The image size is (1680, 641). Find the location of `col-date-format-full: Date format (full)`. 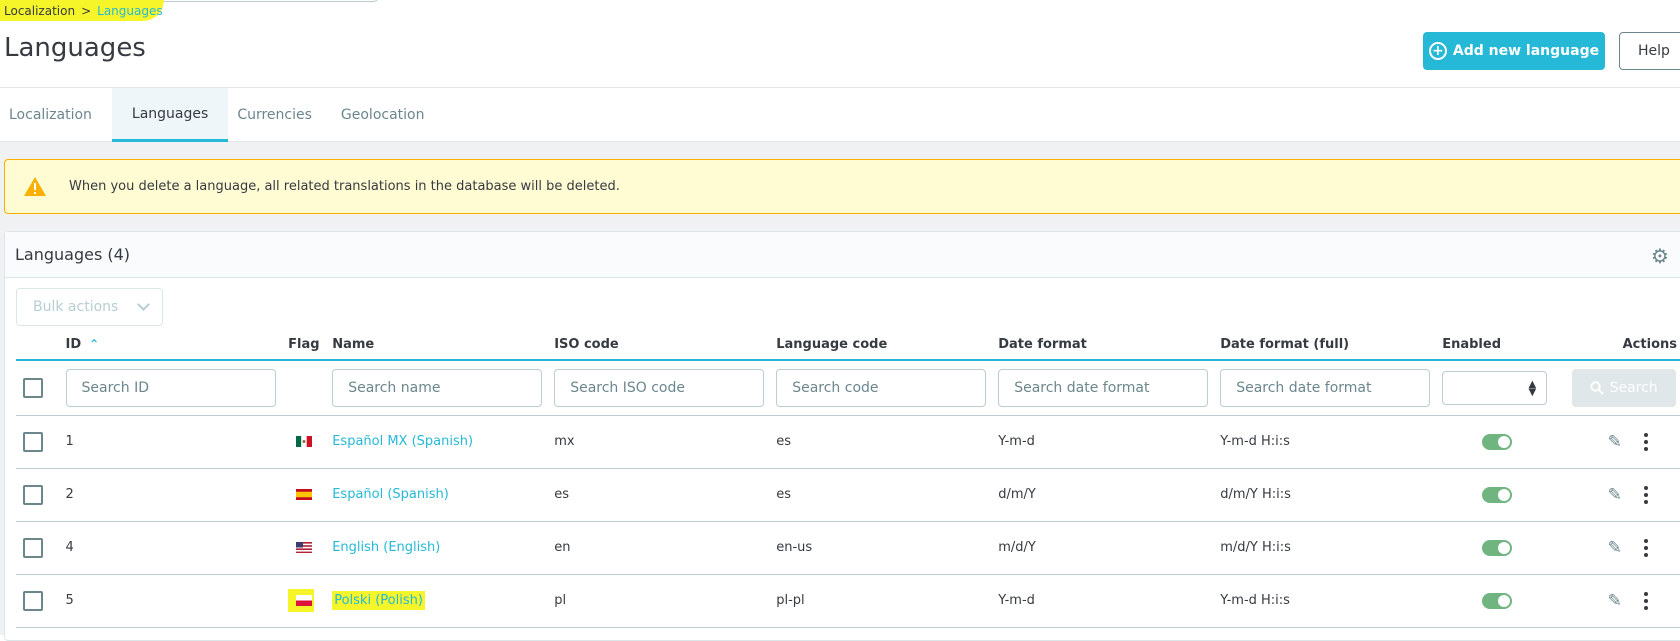

col-date-format-full: Date format (full) is located at coordinates (1325, 345).